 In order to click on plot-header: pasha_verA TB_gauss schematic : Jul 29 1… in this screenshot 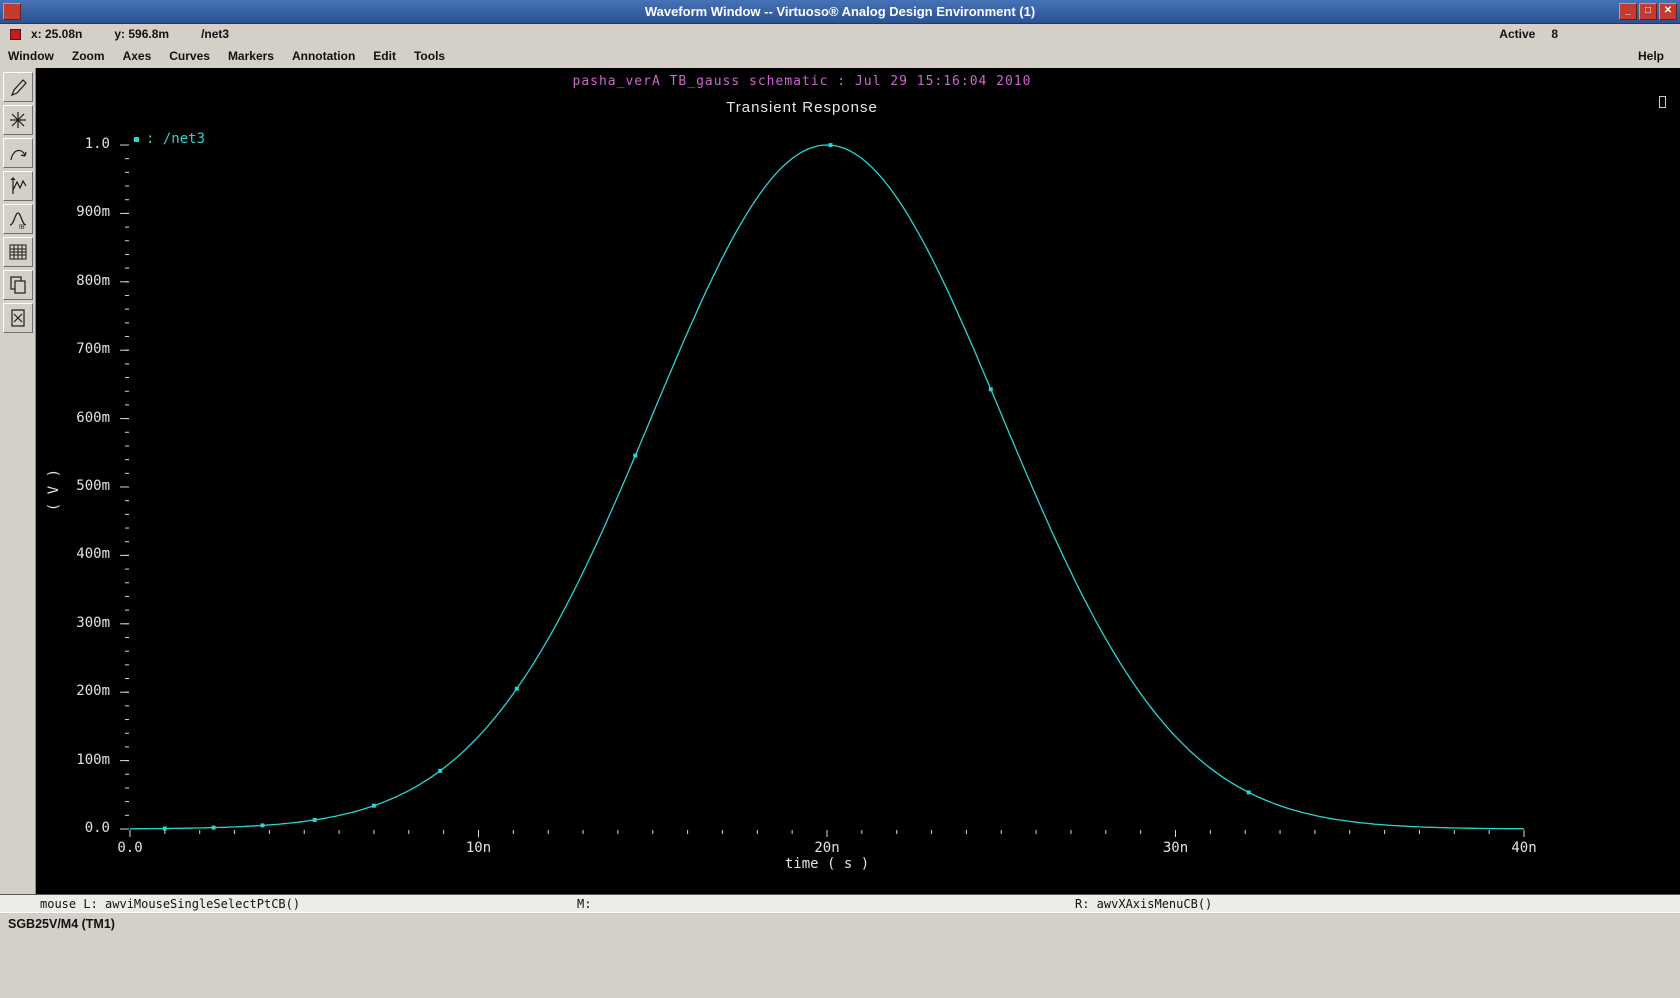, I will do `click(802, 81)`.